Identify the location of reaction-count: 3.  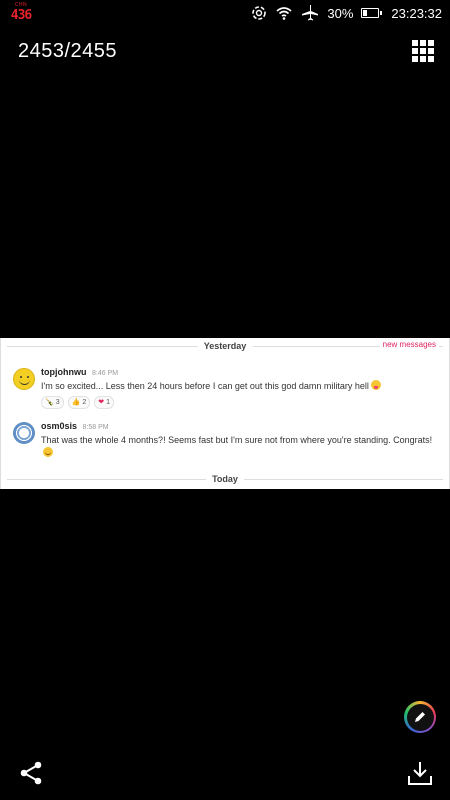
(57, 402).